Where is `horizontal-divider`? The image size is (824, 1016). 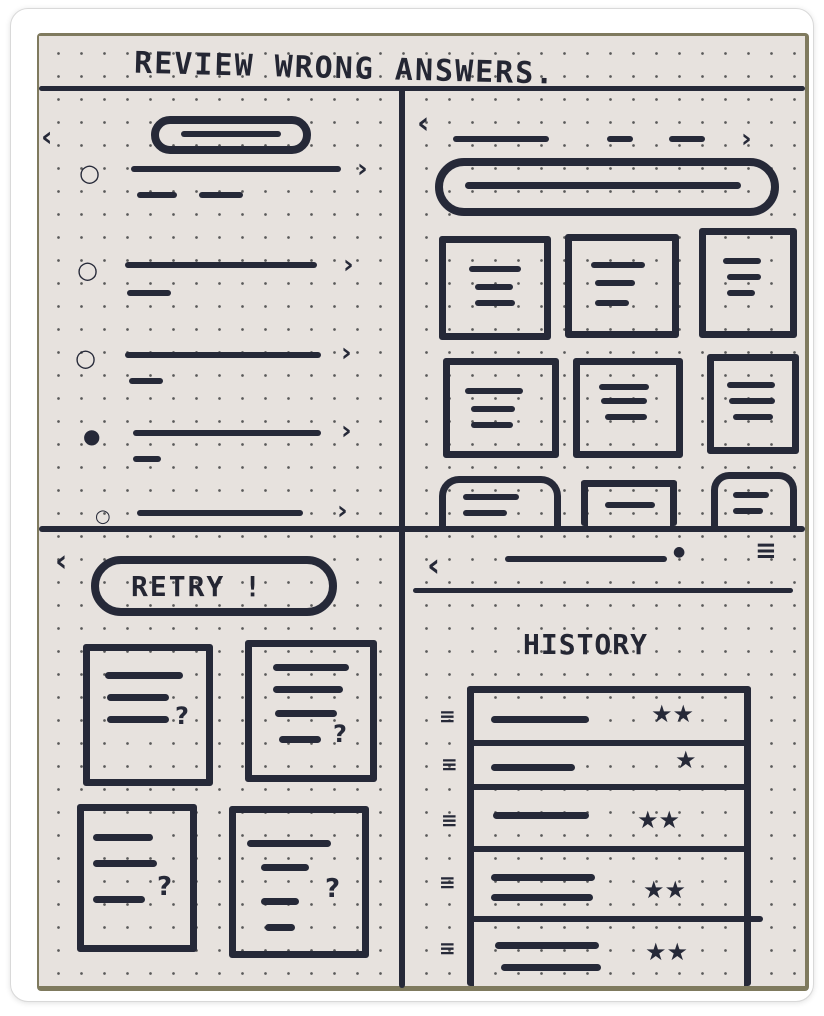 horizontal-divider is located at coordinates (422, 529).